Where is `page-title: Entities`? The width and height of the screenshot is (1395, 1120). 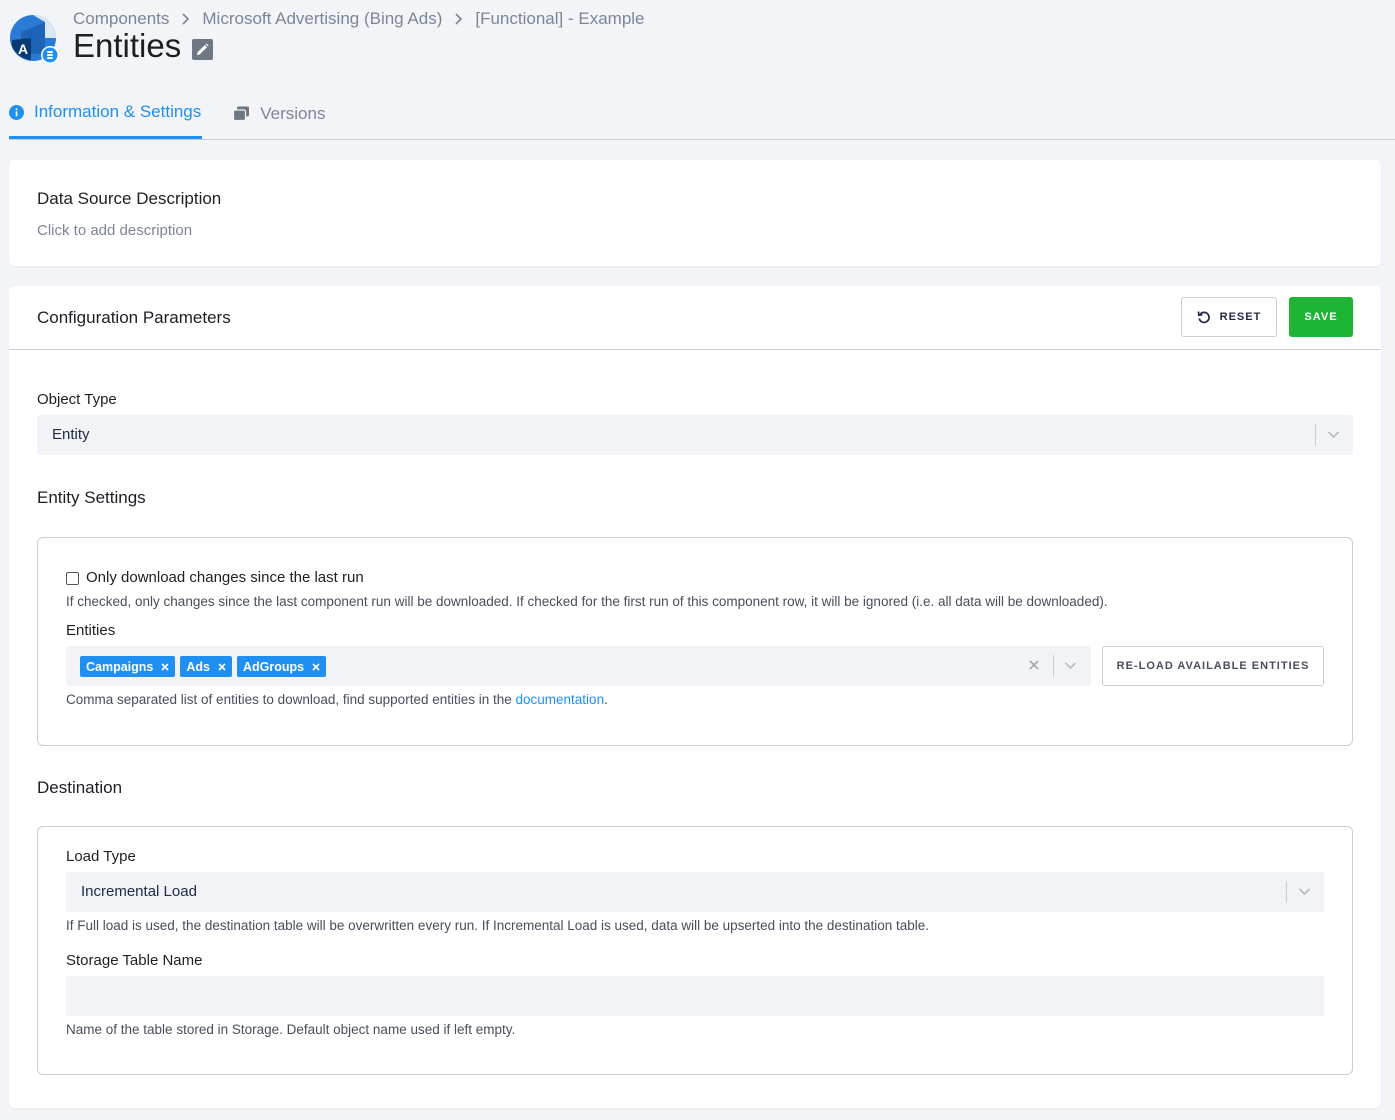
page-title: Entities is located at coordinates (127, 45).